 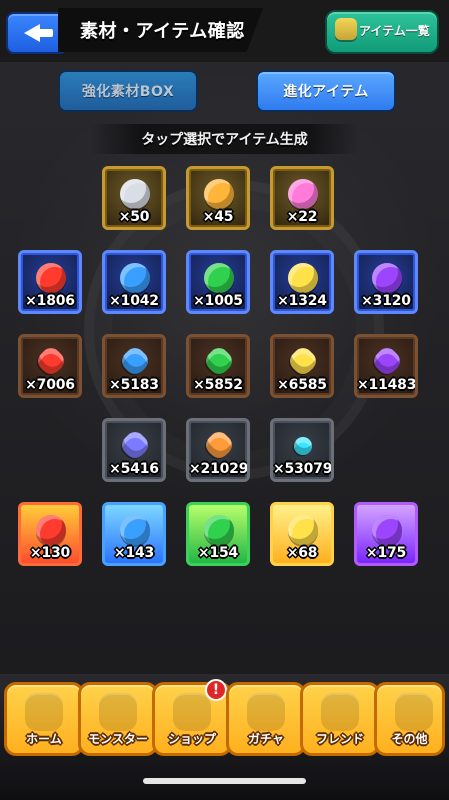 What do you see at coordinates (409, 739) in the screenshot?
I see `nav-more-label: その他` at bounding box center [409, 739].